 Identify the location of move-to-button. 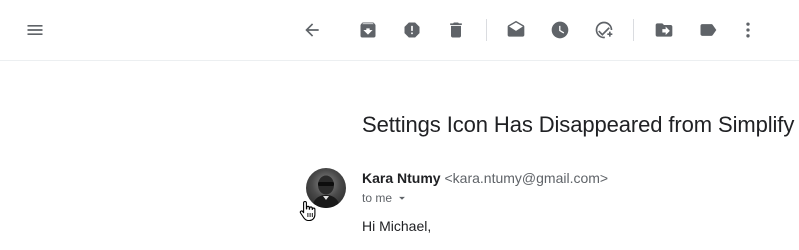
(664, 30).